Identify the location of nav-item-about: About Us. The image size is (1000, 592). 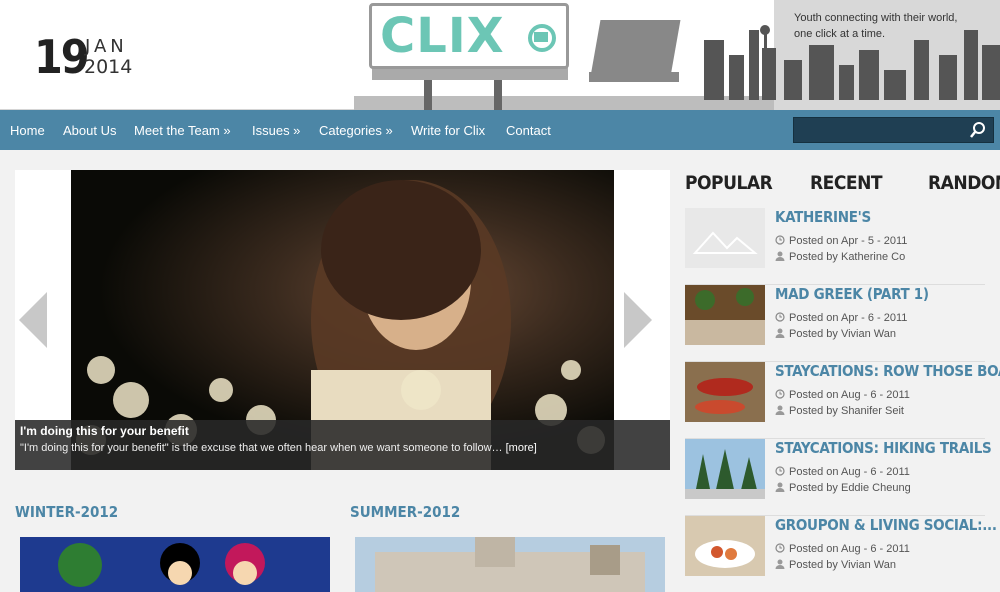
(89, 130).